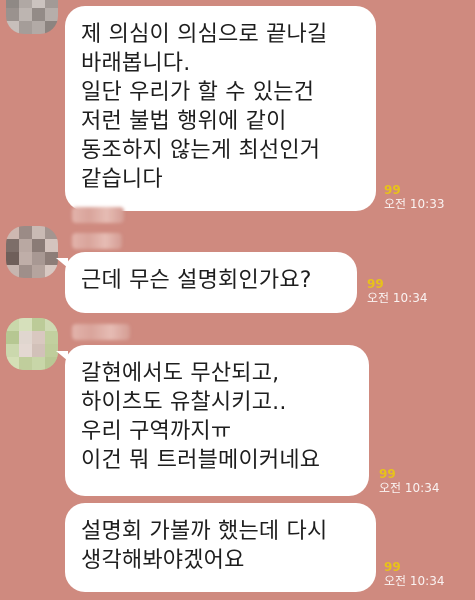 The image size is (475, 600). I want to click on message-line: 설명회 가볼까 했는데 다시, so click(204, 531).